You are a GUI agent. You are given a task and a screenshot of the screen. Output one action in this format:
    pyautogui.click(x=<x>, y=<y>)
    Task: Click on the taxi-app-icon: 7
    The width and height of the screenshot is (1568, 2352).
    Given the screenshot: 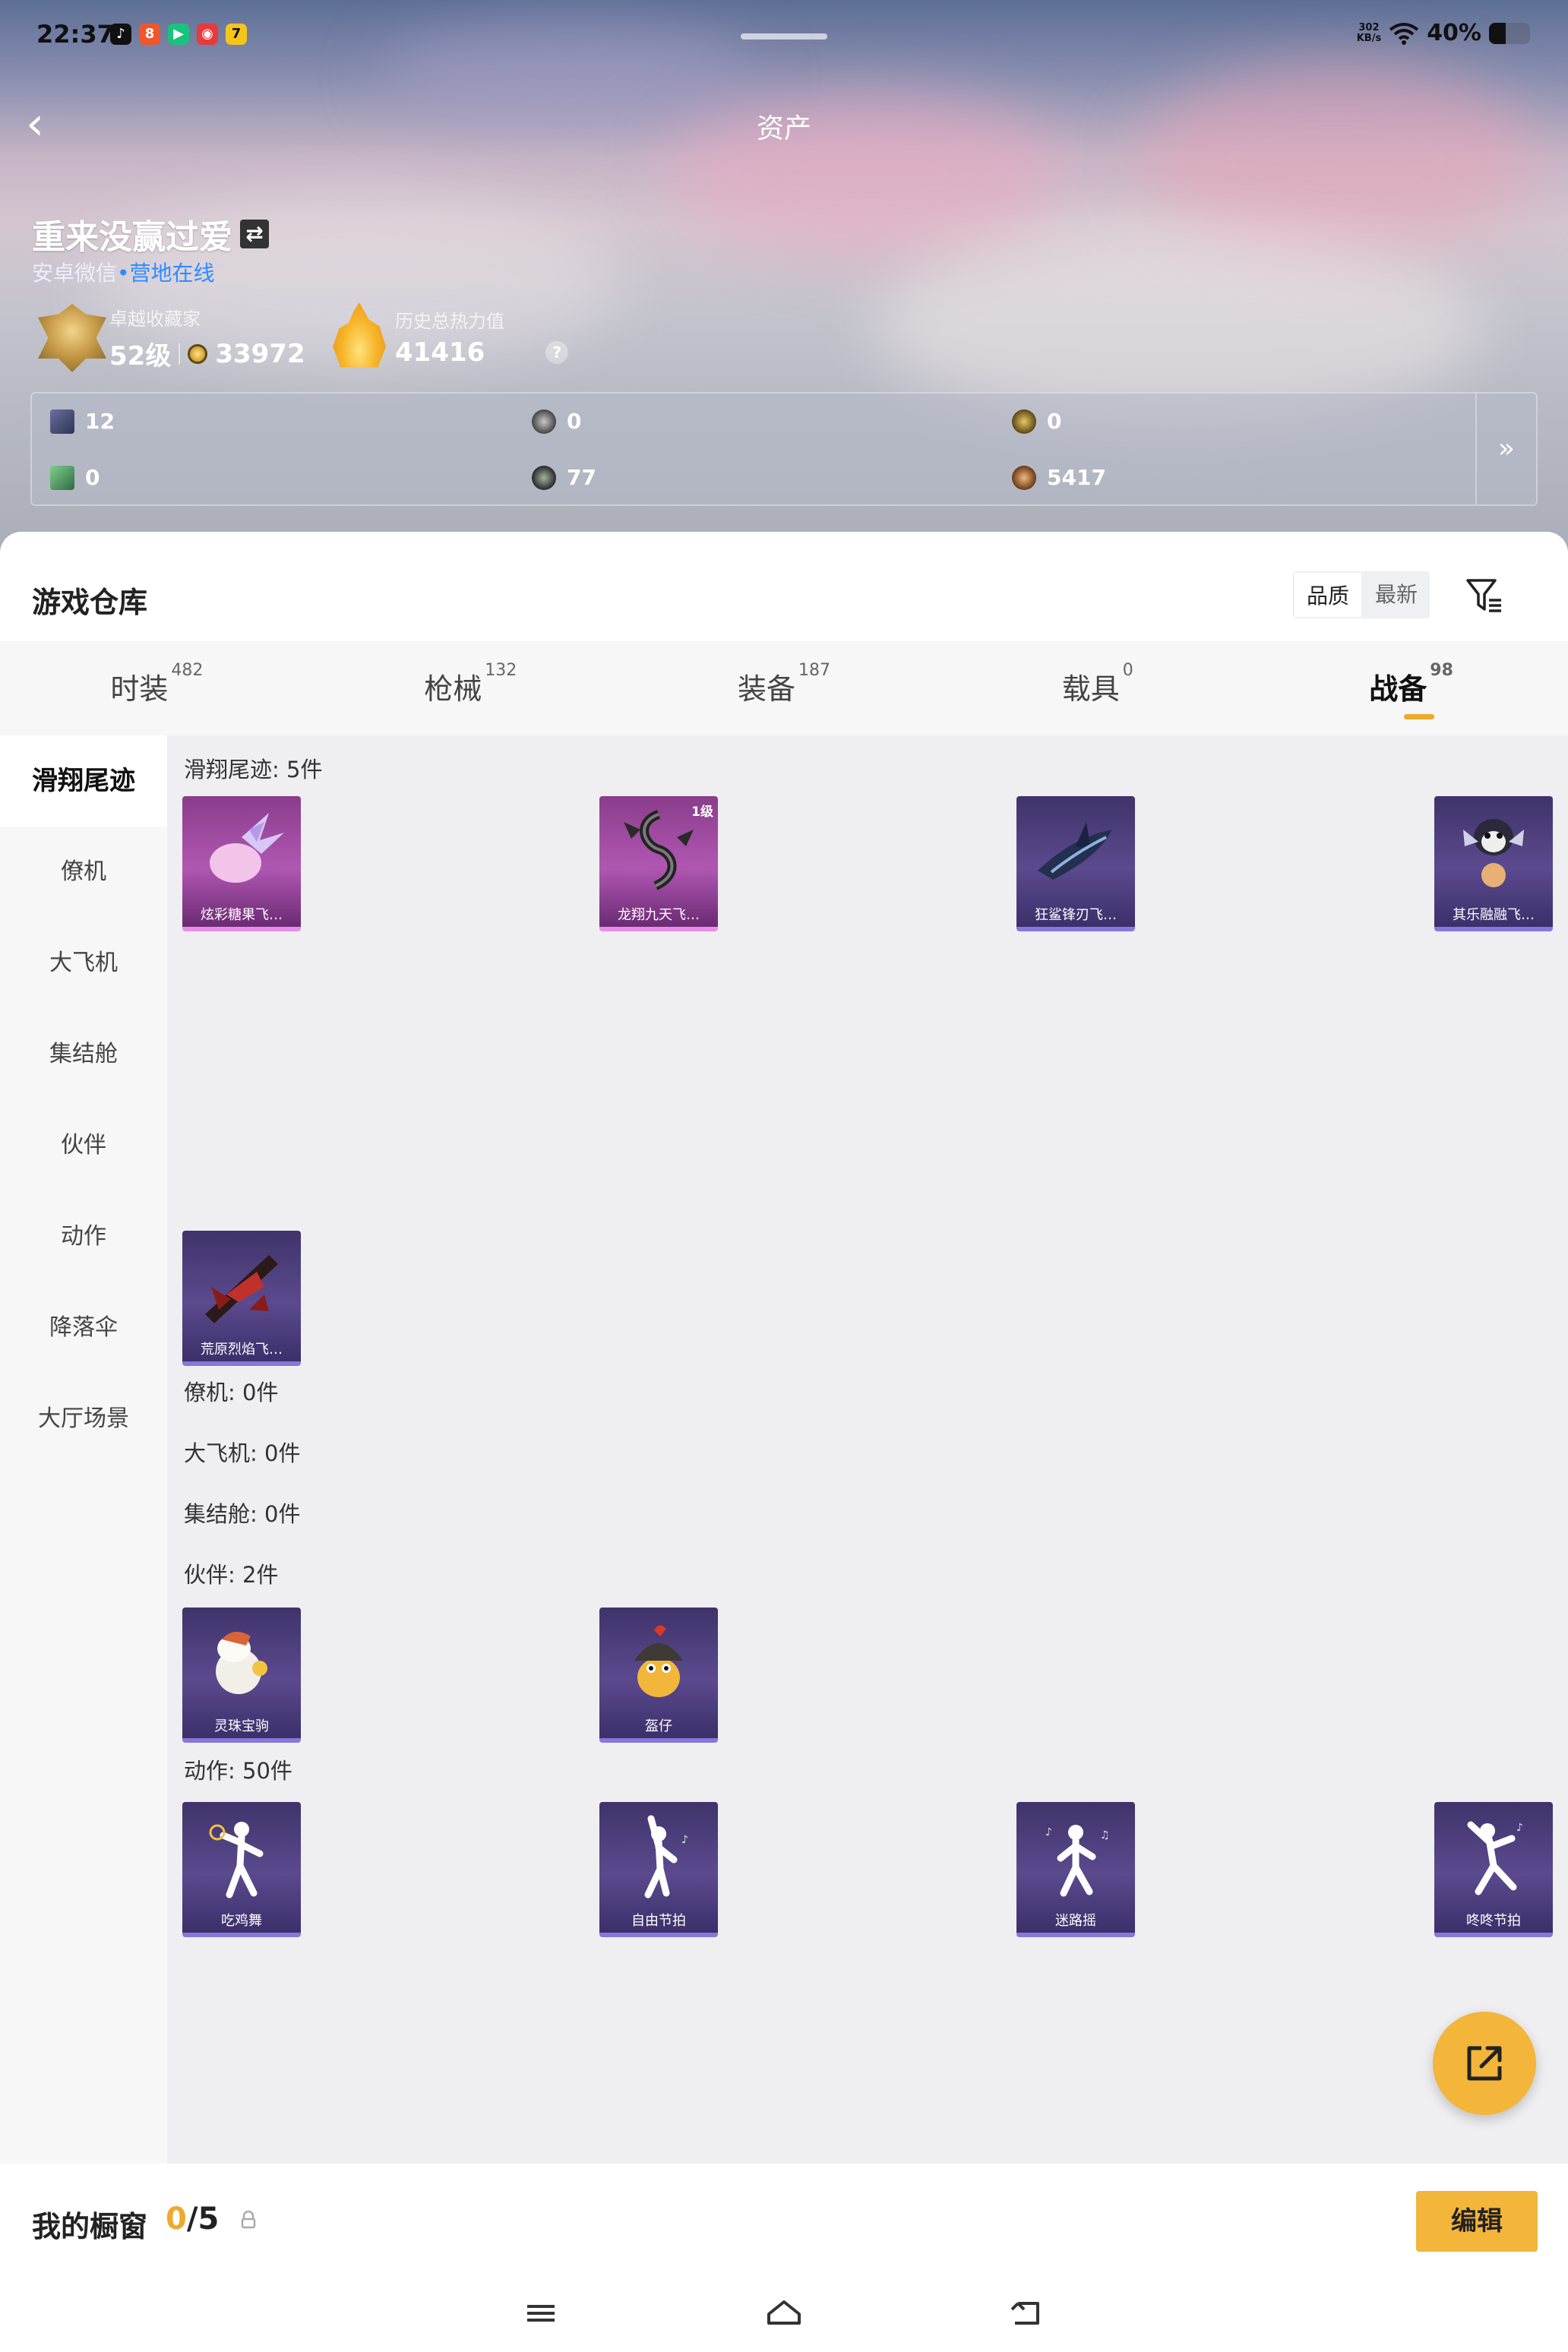 What is the action you would take?
    pyautogui.click(x=236, y=34)
    